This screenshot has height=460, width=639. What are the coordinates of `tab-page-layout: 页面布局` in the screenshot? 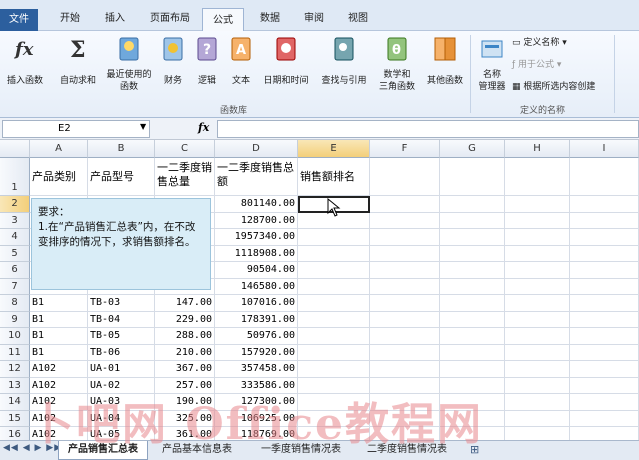 It's located at (170, 19).